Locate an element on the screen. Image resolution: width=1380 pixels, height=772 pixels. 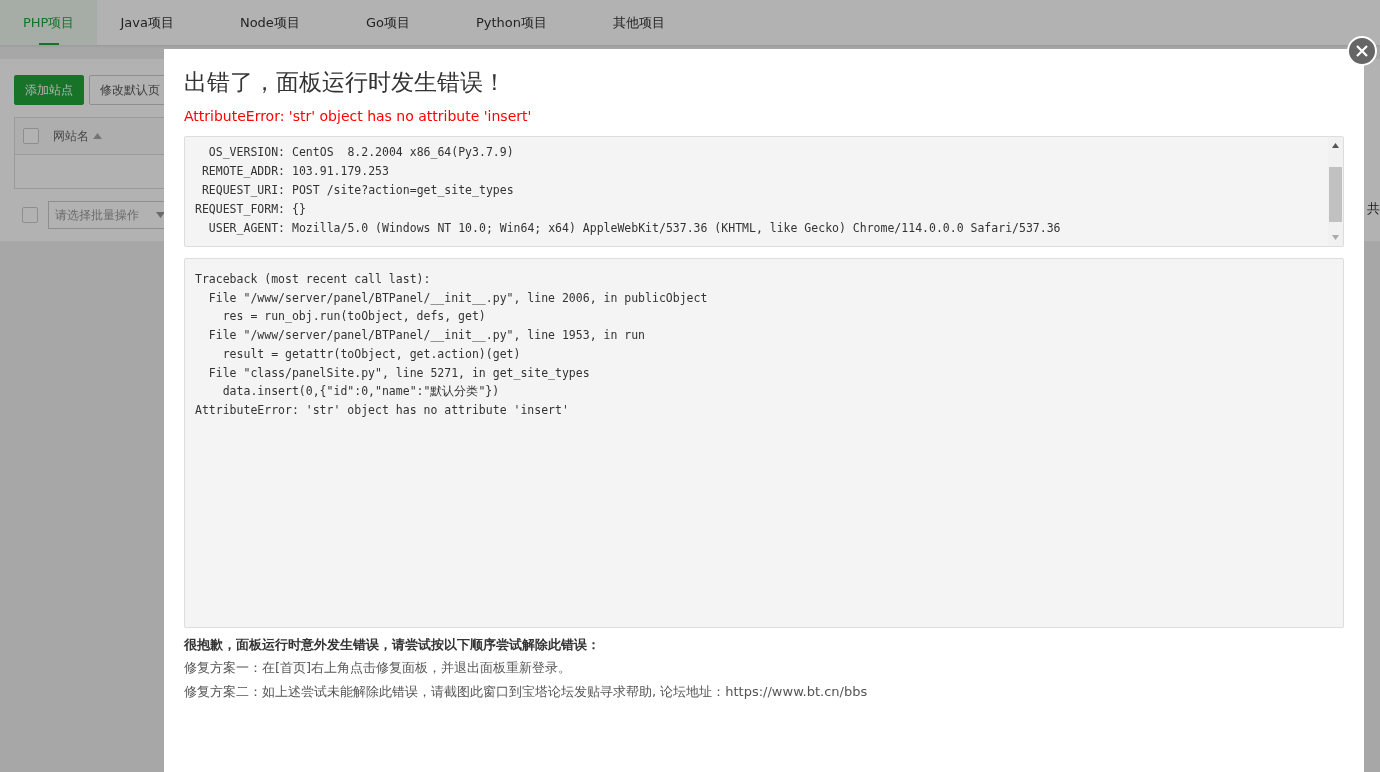
project-tab: Java项目 is located at coordinates (147, 22).